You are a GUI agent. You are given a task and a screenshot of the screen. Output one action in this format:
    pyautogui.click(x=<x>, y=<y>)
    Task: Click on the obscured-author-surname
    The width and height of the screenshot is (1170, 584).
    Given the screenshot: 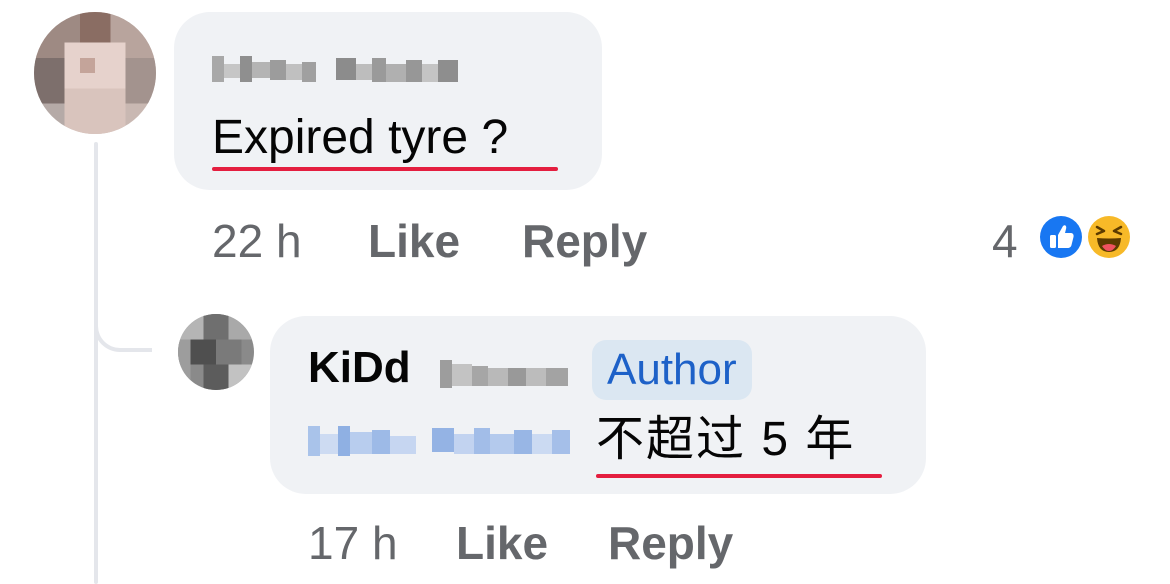 What is the action you would take?
    pyautogui.click(x=504, y=374)
    